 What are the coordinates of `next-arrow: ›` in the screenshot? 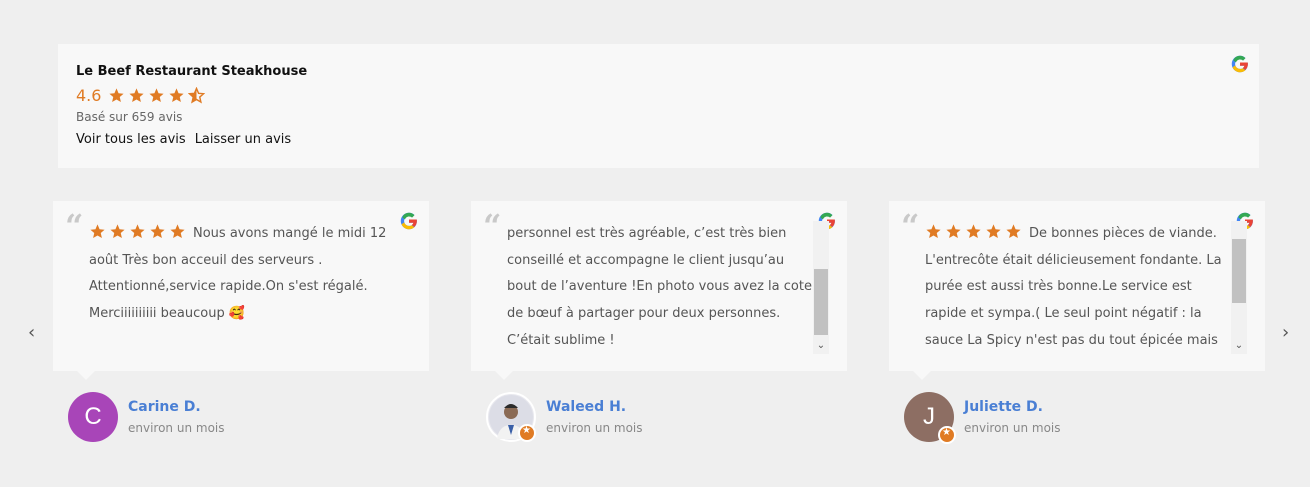 It's located at (1285, 332).